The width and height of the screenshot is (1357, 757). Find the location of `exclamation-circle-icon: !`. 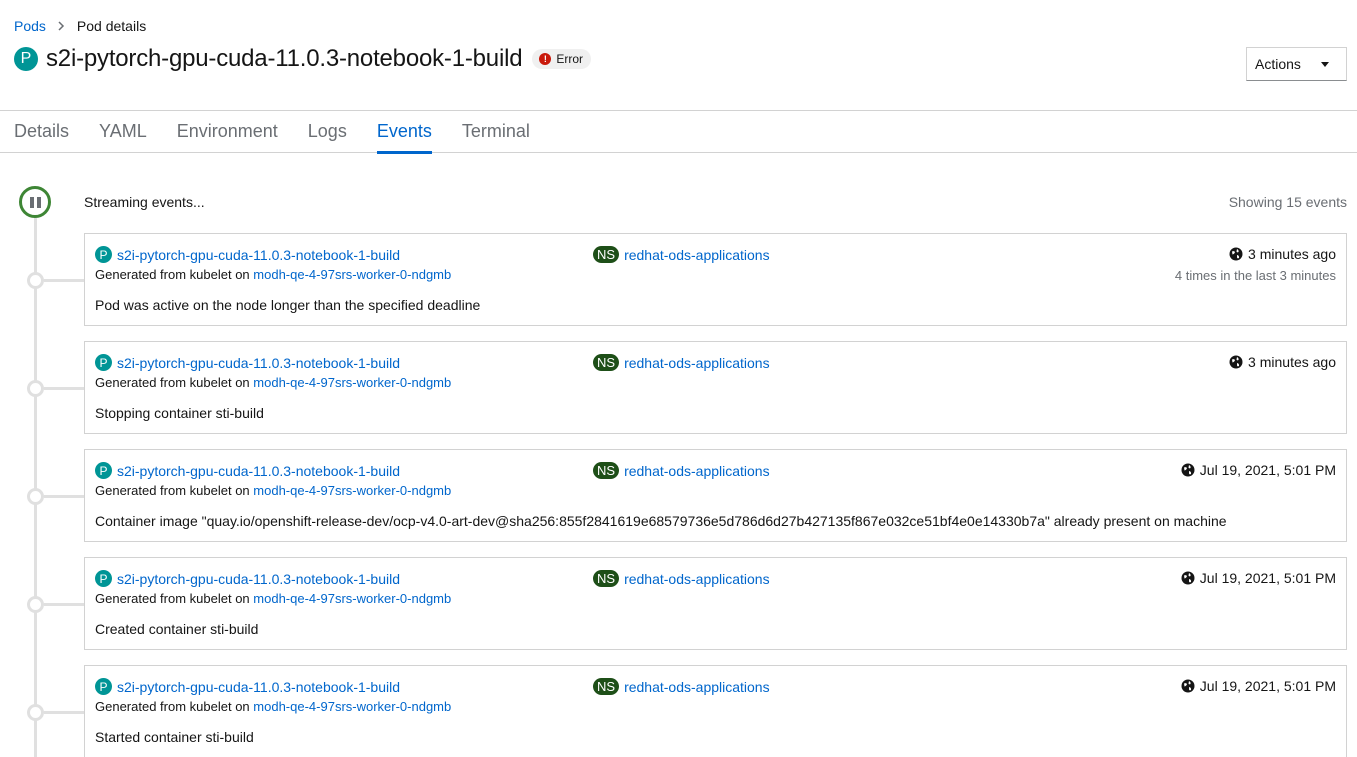

exclamation-circle-icon: ! is located at coordinates (545, 59).